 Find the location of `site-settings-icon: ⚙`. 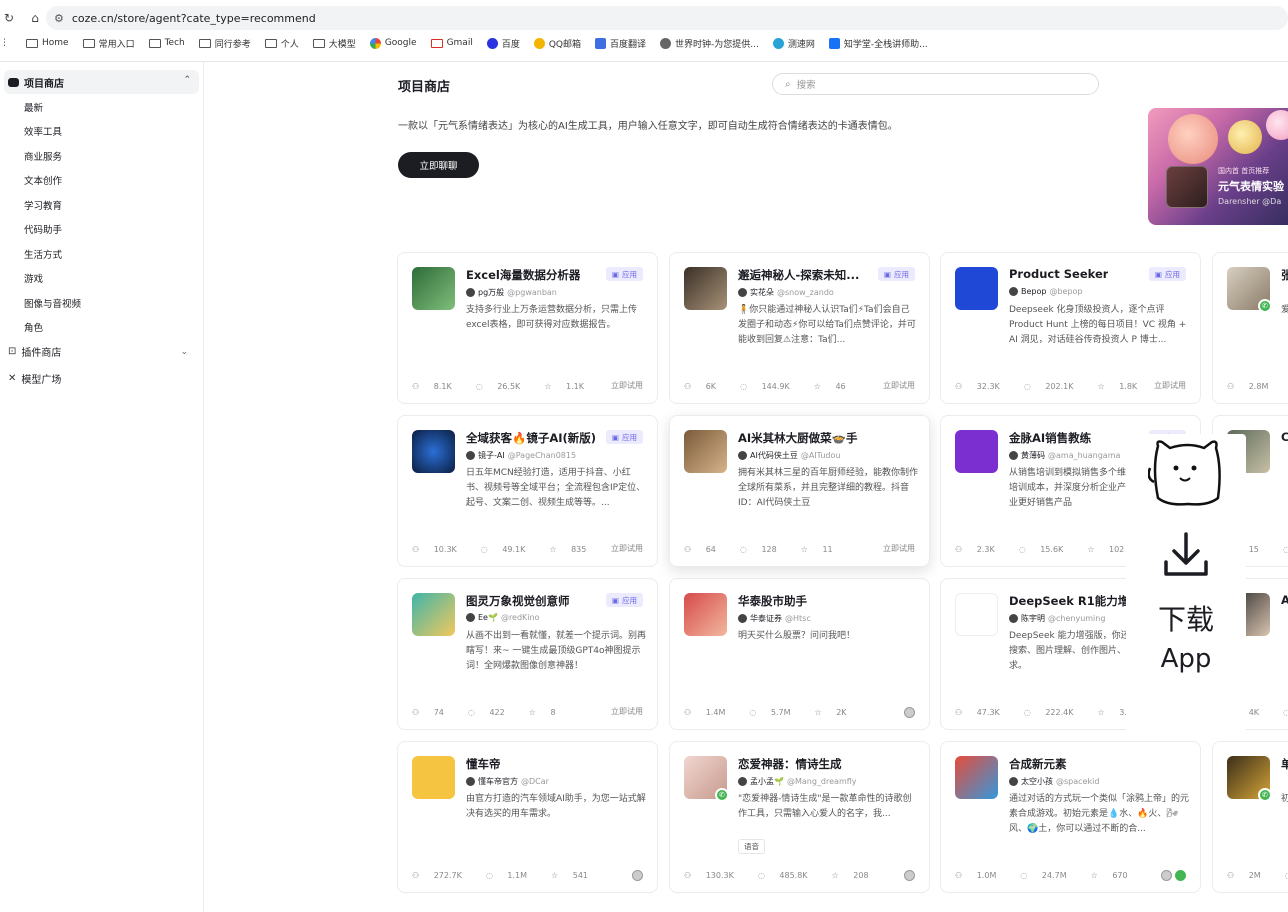

site-settings-icon: ⚙ is located at coordinates (59, 18).